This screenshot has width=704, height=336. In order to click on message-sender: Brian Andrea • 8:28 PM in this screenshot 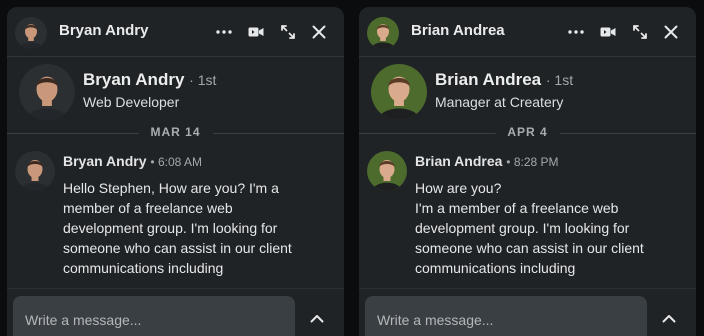, I will do `click(487, 161)`.